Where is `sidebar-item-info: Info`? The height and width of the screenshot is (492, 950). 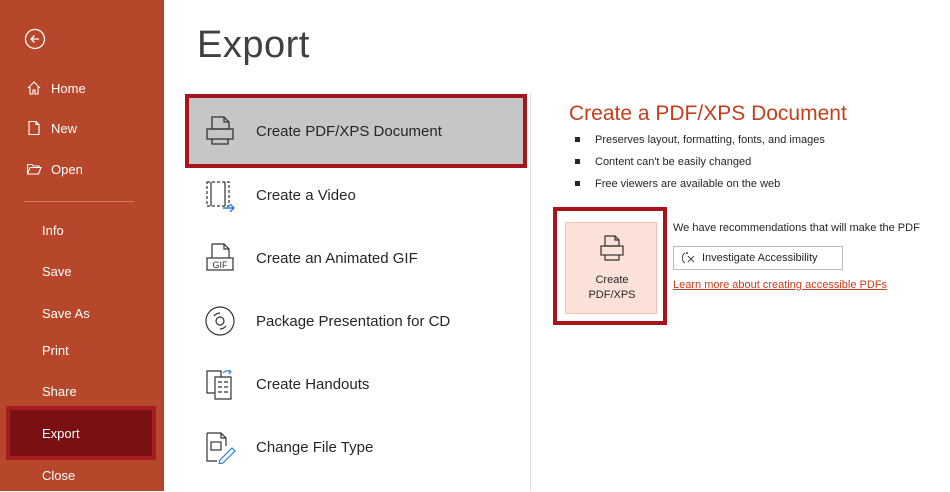
sidebar-item-info: Info is located at coordinates (82, 230).